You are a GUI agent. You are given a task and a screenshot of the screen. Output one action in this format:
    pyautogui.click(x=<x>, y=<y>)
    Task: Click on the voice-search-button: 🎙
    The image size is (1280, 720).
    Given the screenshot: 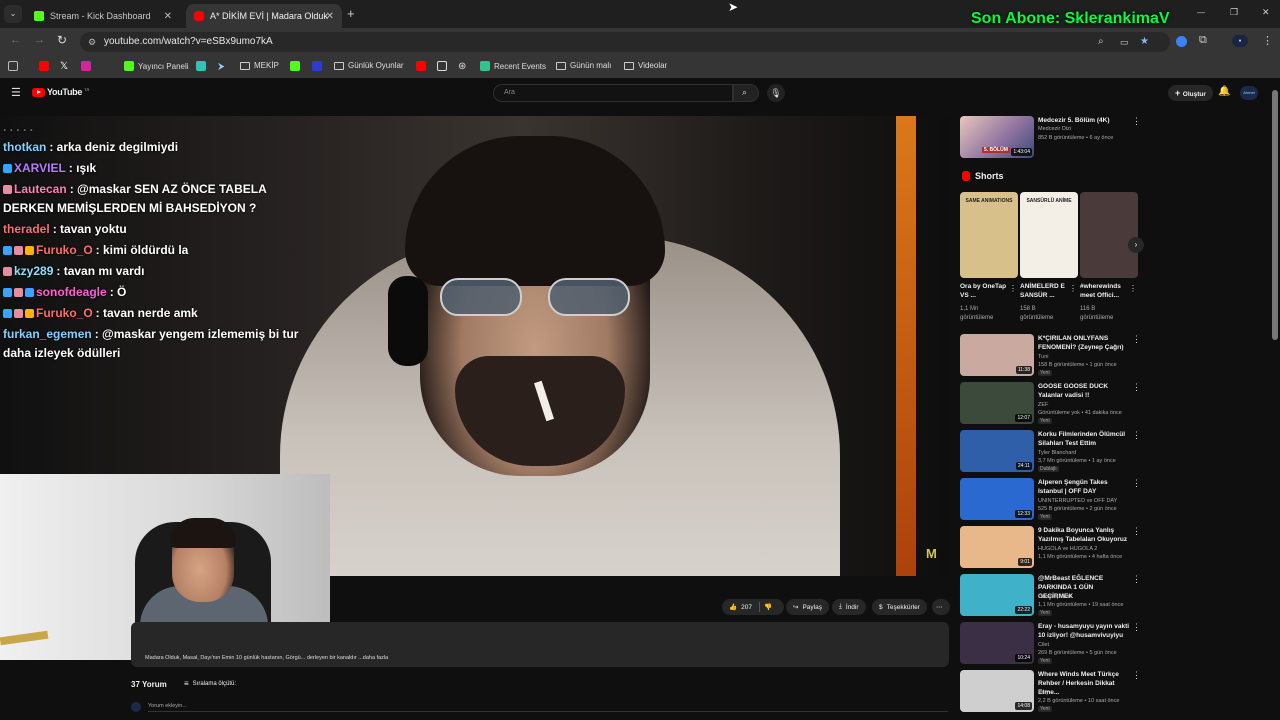 What is the action you would take?
    pyautogui.click(x=776, y=93)
    